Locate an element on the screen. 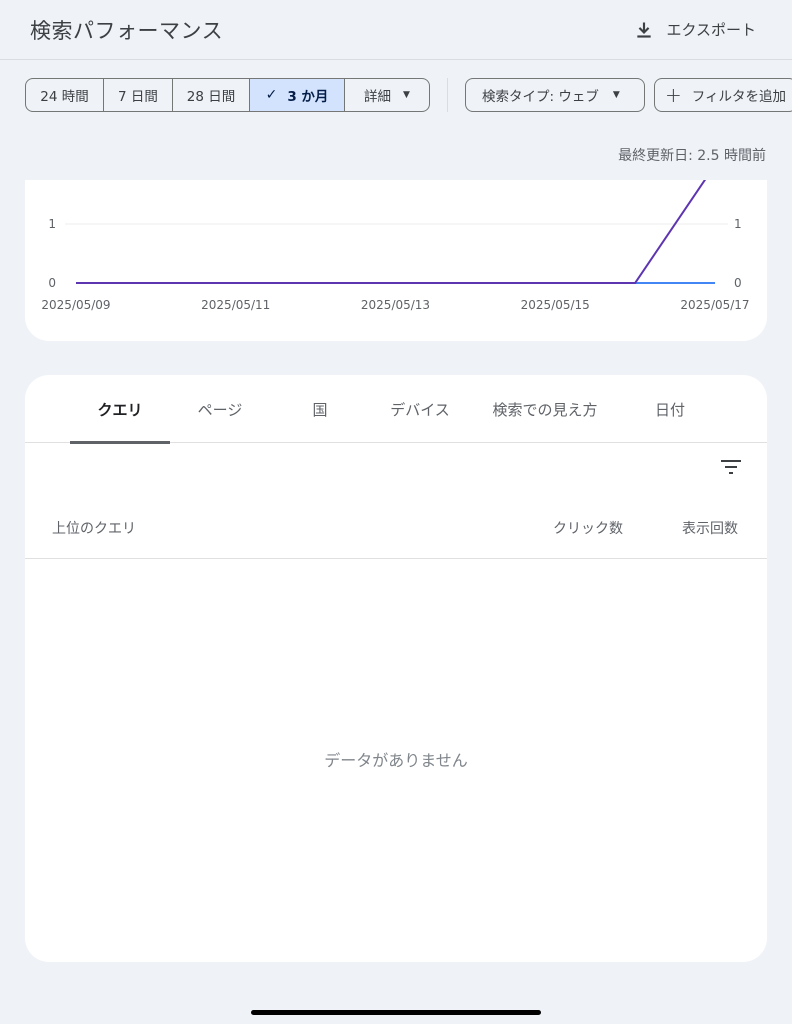 The image size is (792, 1024). export-label: エクスポート is located at coordinates (711, 30).